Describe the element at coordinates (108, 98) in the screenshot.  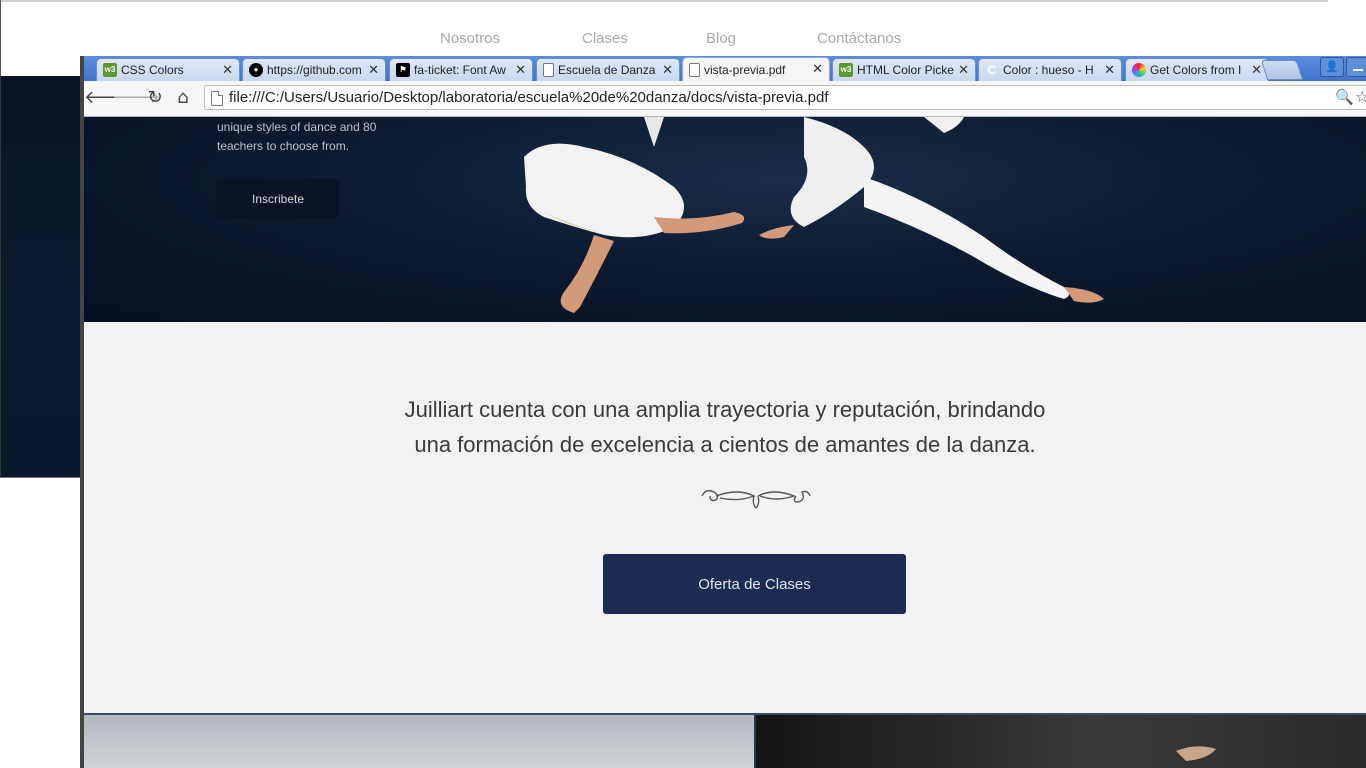
I see `back-arrow-icon: 🡐` at that location.